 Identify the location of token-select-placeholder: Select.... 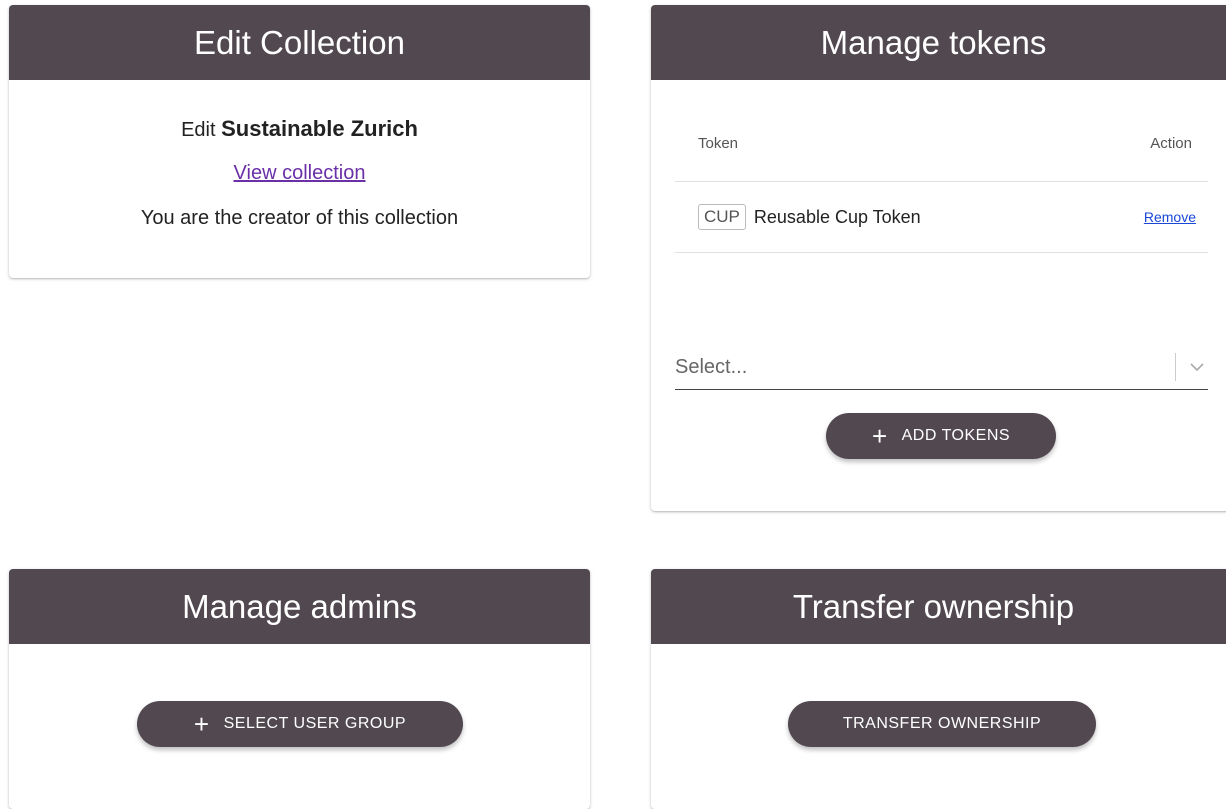
(711, 366).